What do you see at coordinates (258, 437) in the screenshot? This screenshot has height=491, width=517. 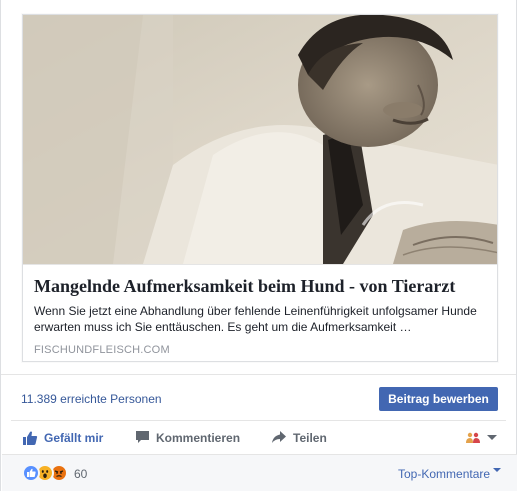 I see `action-bar: Gefällt mir Kommentieren Teilen` at bounding box center [258, 437].